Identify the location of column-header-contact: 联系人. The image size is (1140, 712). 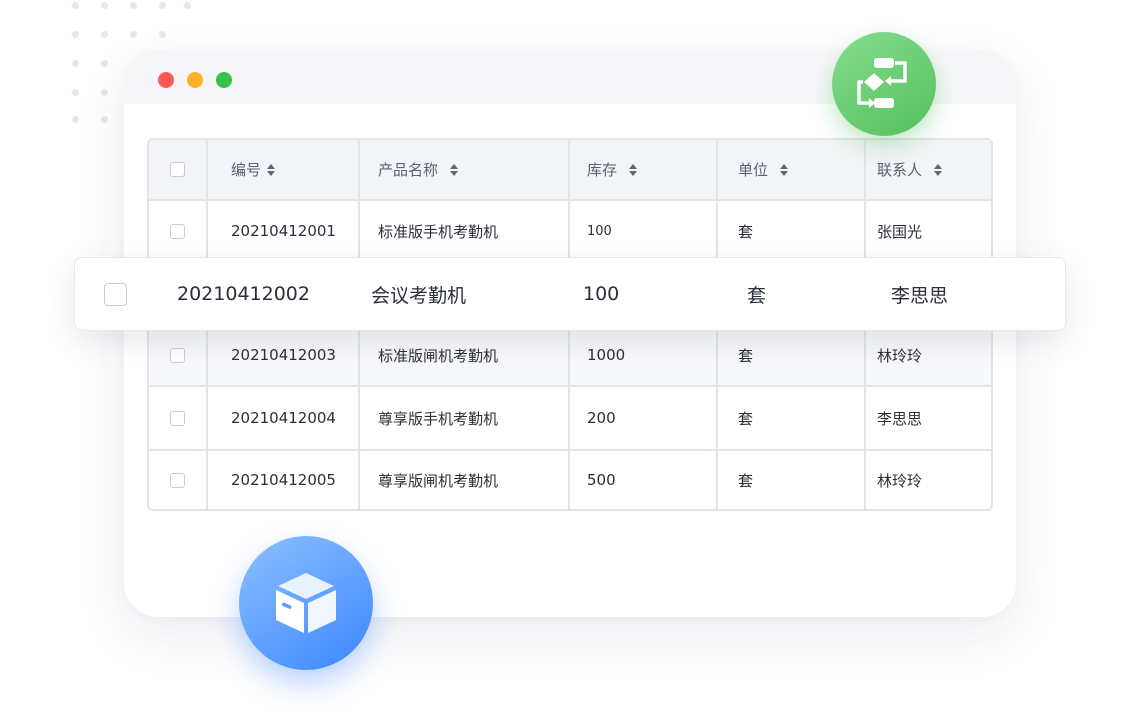
(910, 169).